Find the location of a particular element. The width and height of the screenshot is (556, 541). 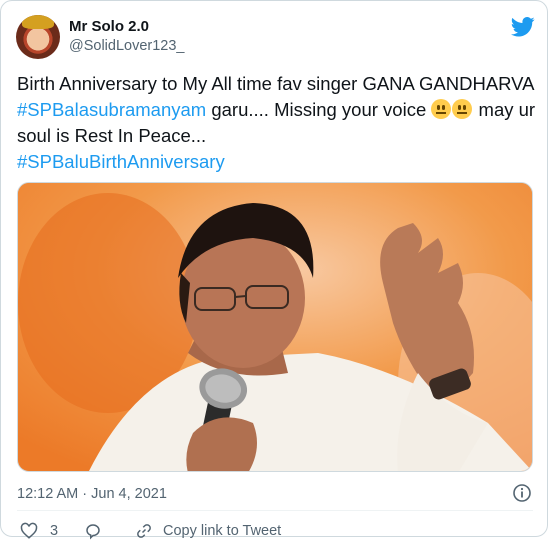

tweet-timestamp: 12:12 AM · Jun 4, 2021 is located at coordinates (92, 494).